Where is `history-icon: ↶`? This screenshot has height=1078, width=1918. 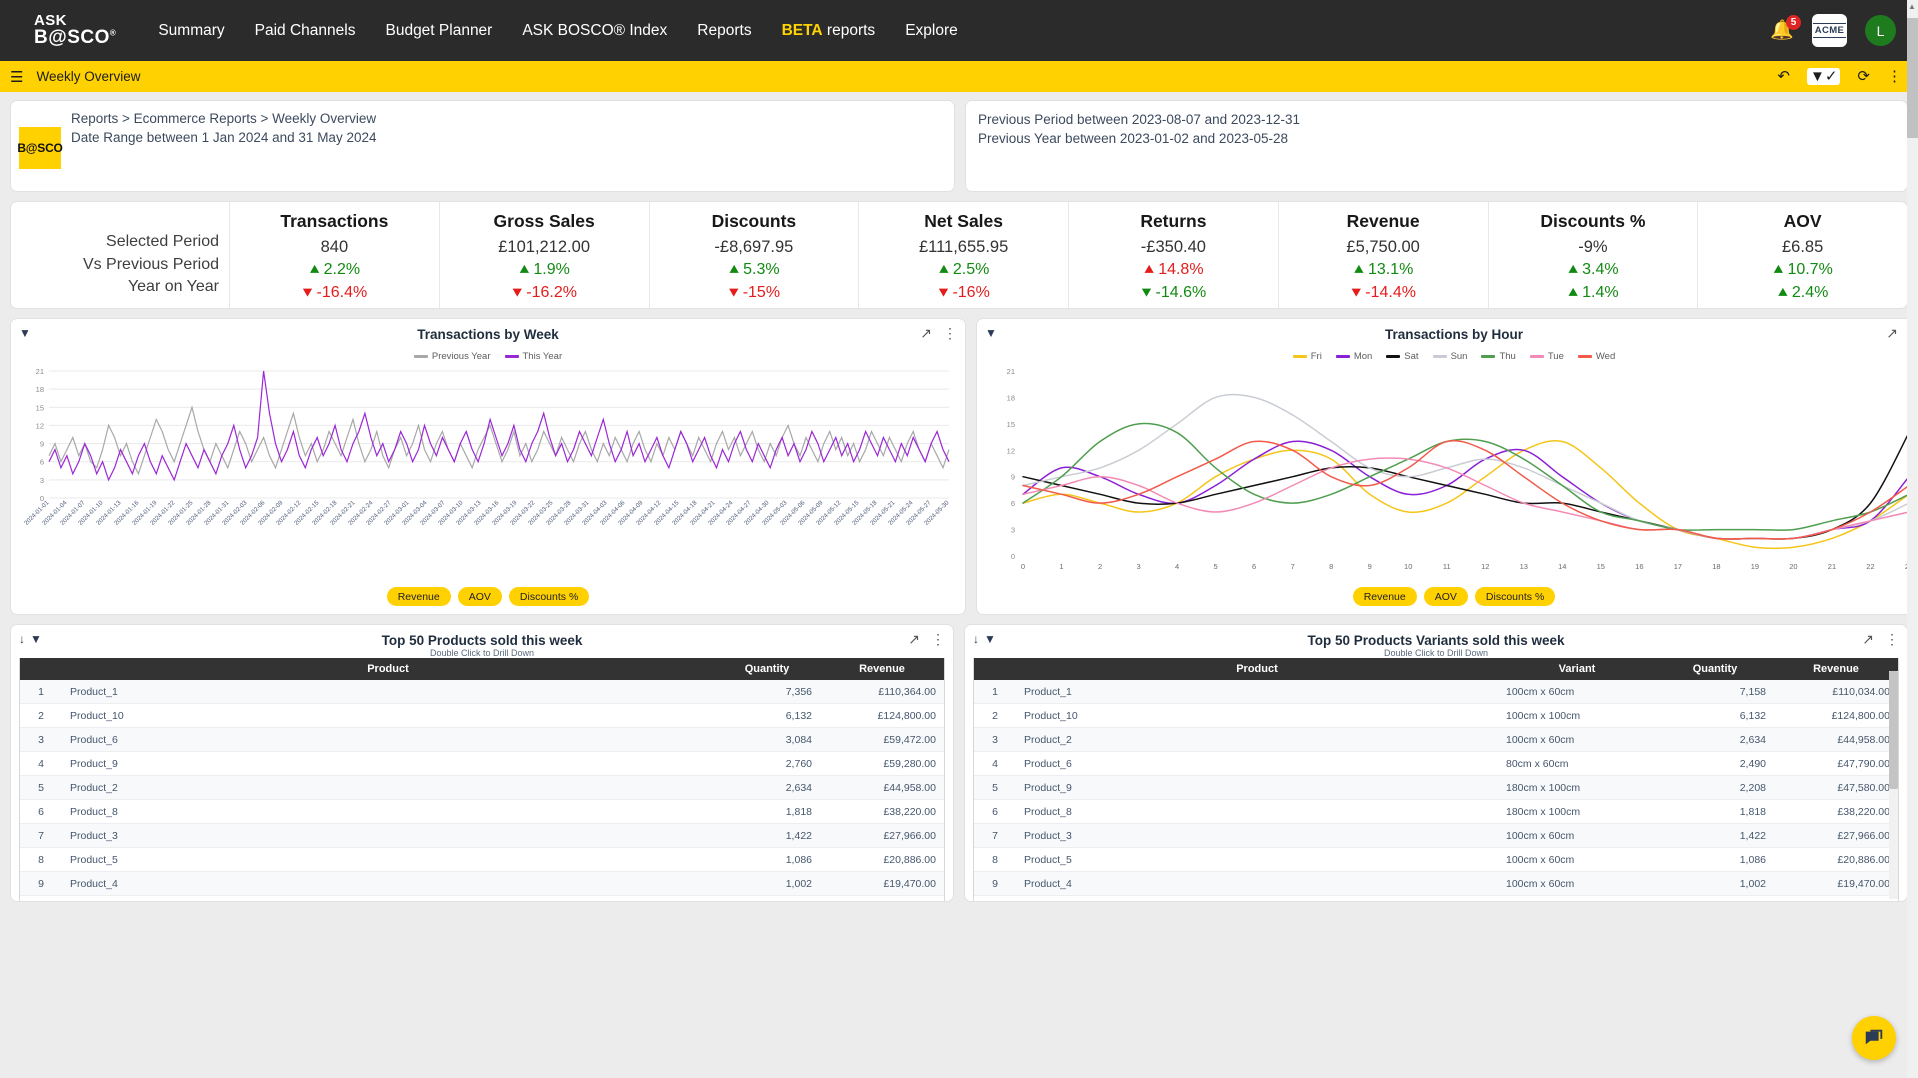
history-icon: ↶ is located at coordinates (1783, 76).